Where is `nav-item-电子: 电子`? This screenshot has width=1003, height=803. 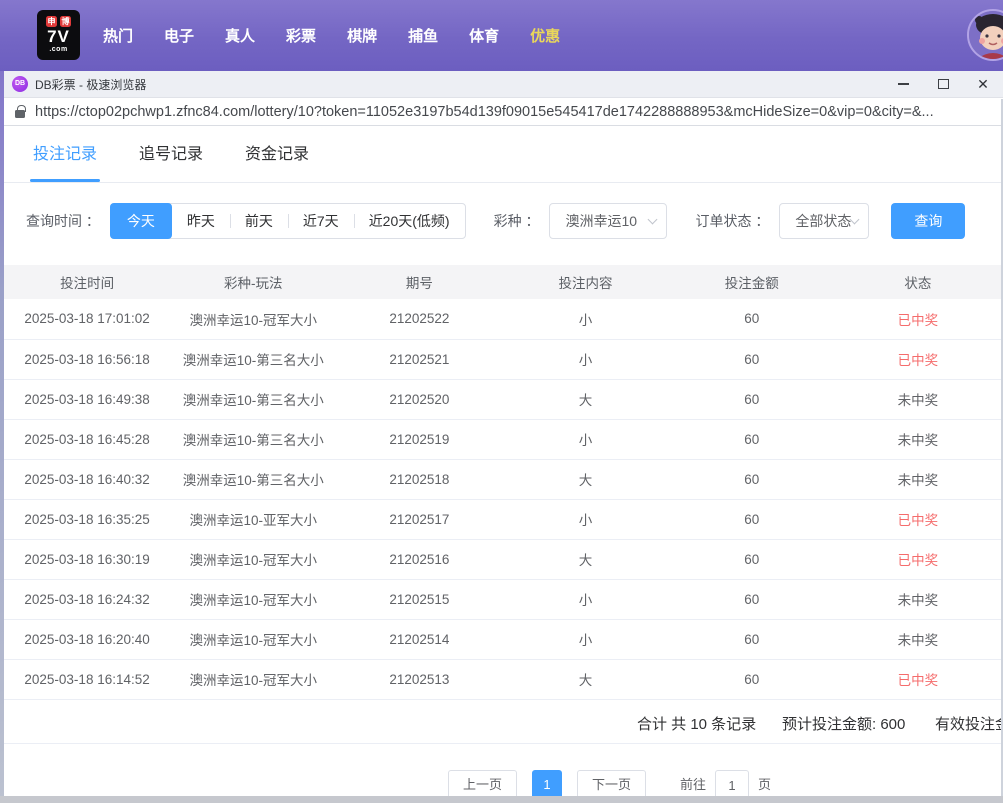
nav-item-电子: 电子 is located at coordinates (179, 35).